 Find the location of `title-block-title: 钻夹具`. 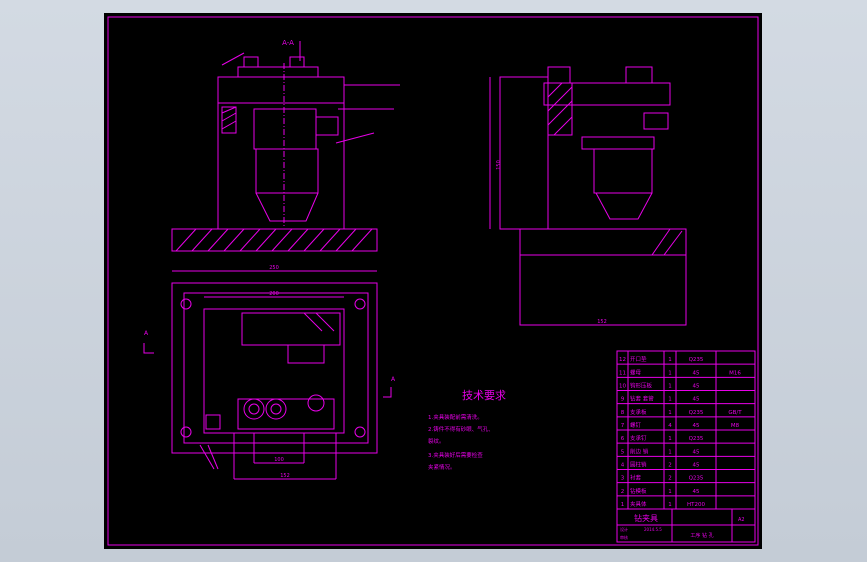

title-block-title: 钻夹具 is located at coordinates (646, 518).